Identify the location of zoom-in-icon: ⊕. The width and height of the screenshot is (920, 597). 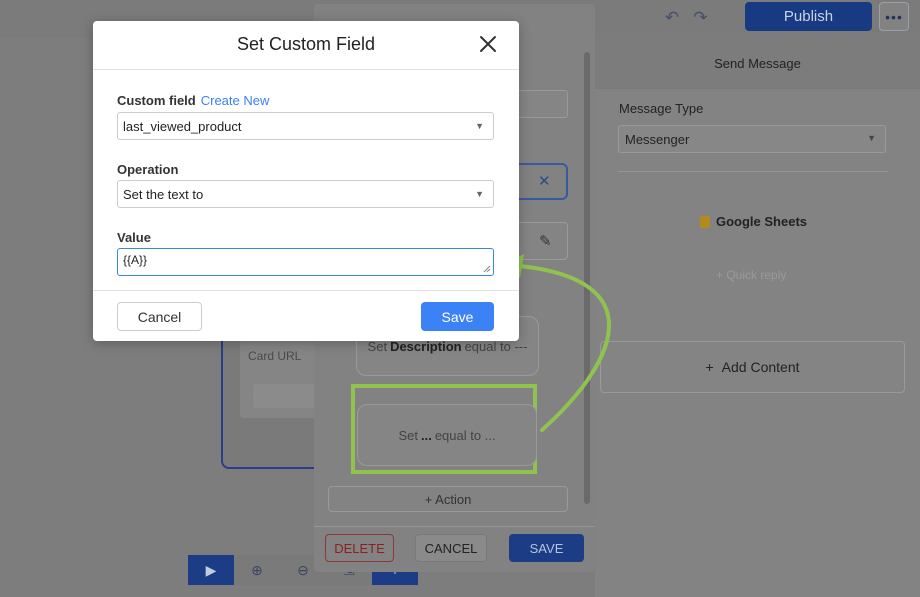
(257, 570).